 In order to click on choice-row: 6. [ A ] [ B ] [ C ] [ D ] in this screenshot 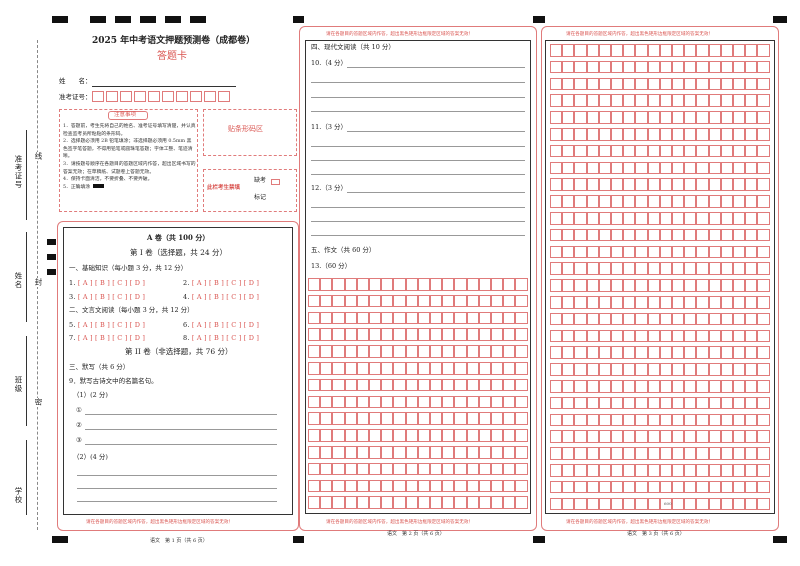, I will do `click(221, 325)`.